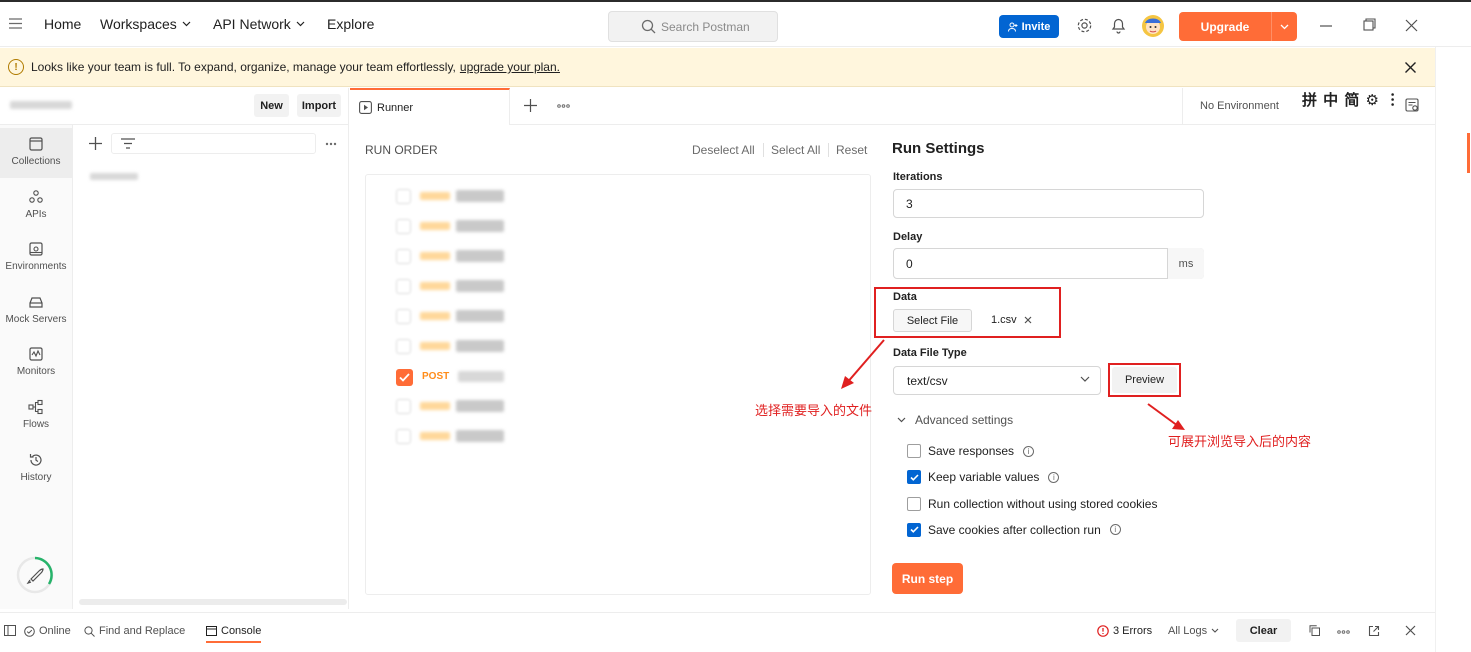 The height and width of the screenshot is (652, 1471). What do you see at coordinates (259, 24) in the screenshot?
I see `nav-api-network: API Network` at bounding box center [259, 24].